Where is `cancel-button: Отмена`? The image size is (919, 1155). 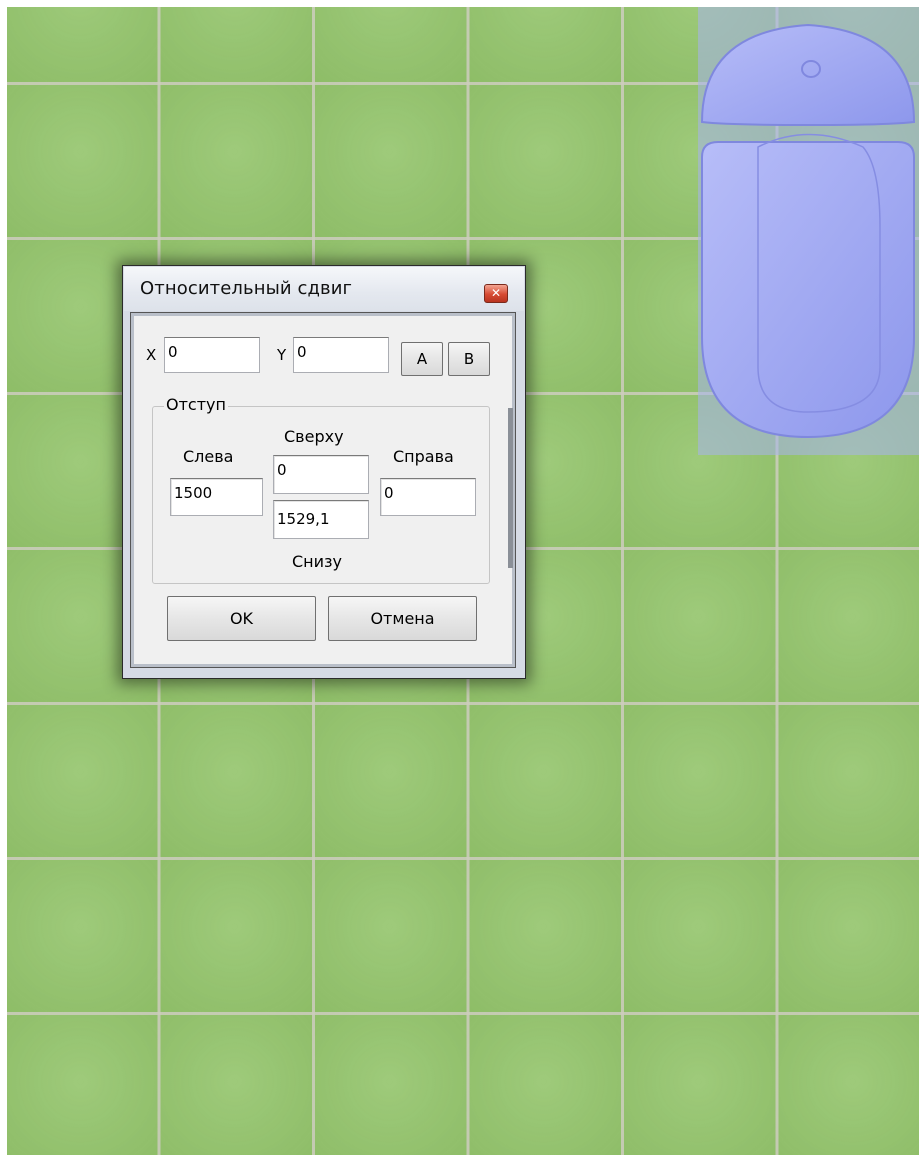 cancel-button: Отмена is located at coordinates (402, 618).